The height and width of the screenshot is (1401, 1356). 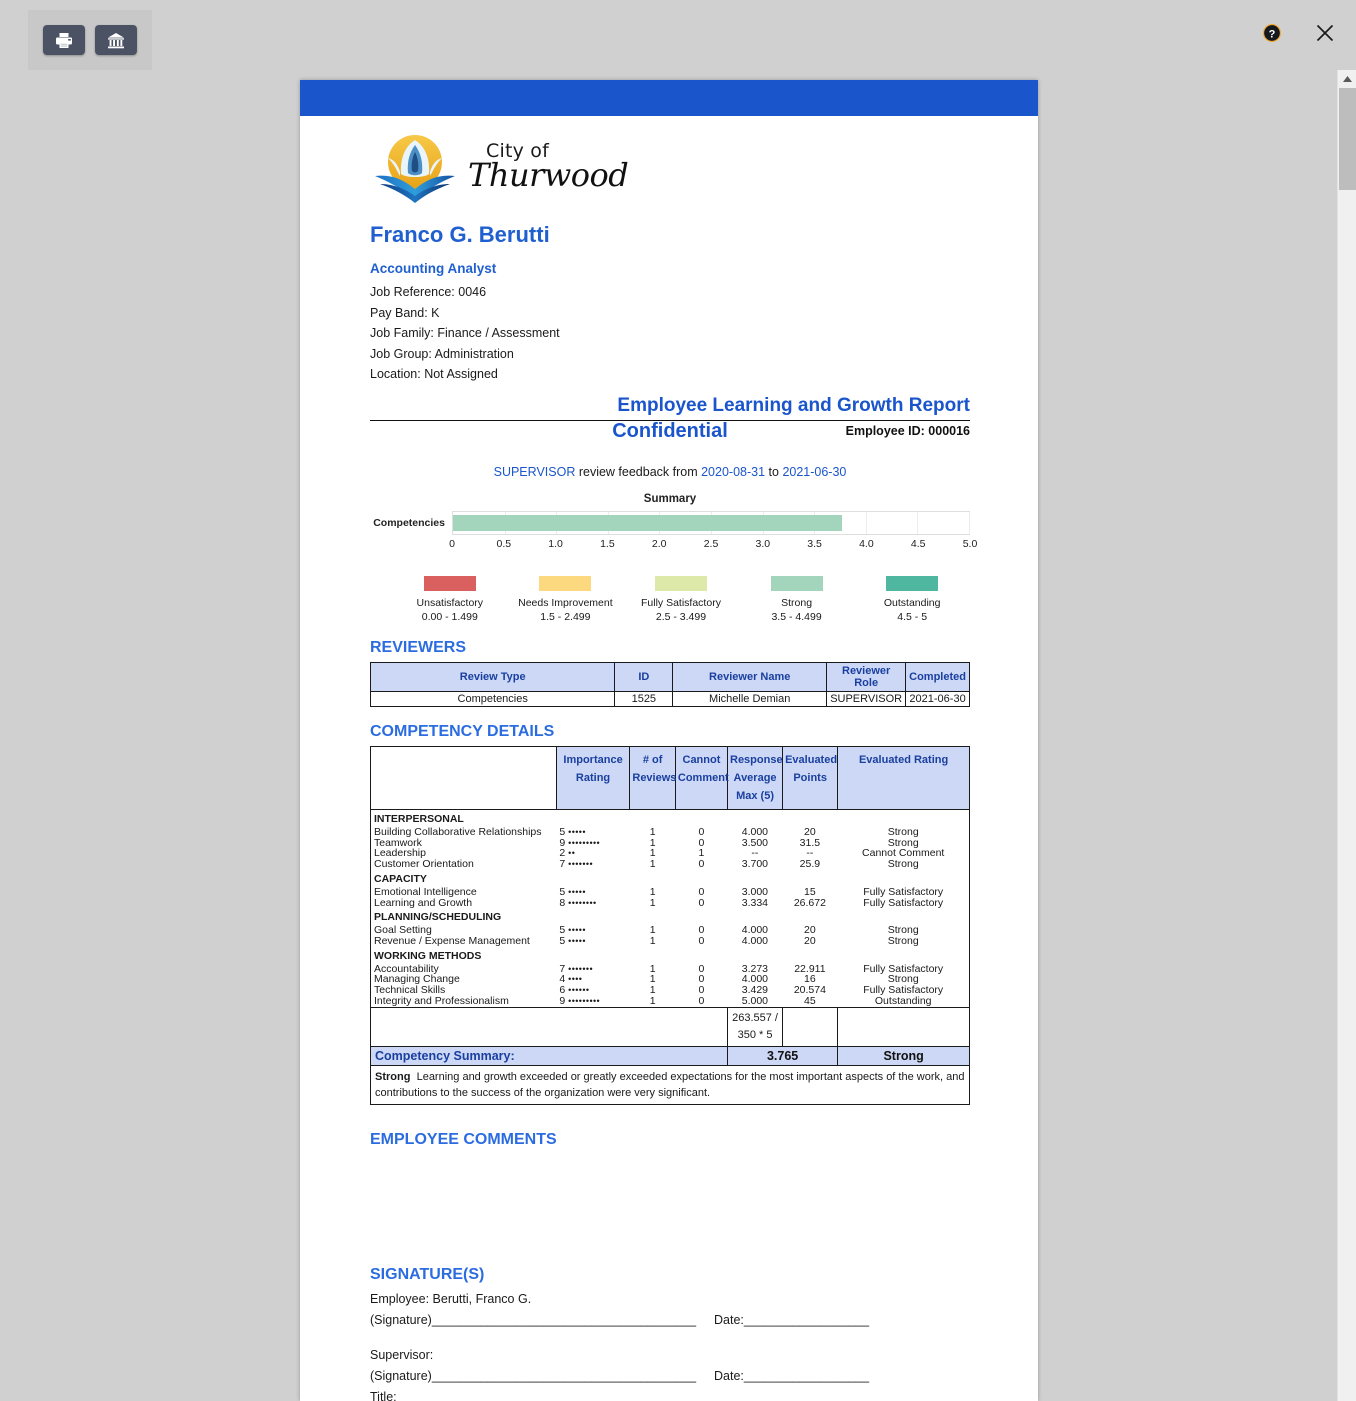 I want to click on competency-description-term: Strong, so click(x=393, y=1076).